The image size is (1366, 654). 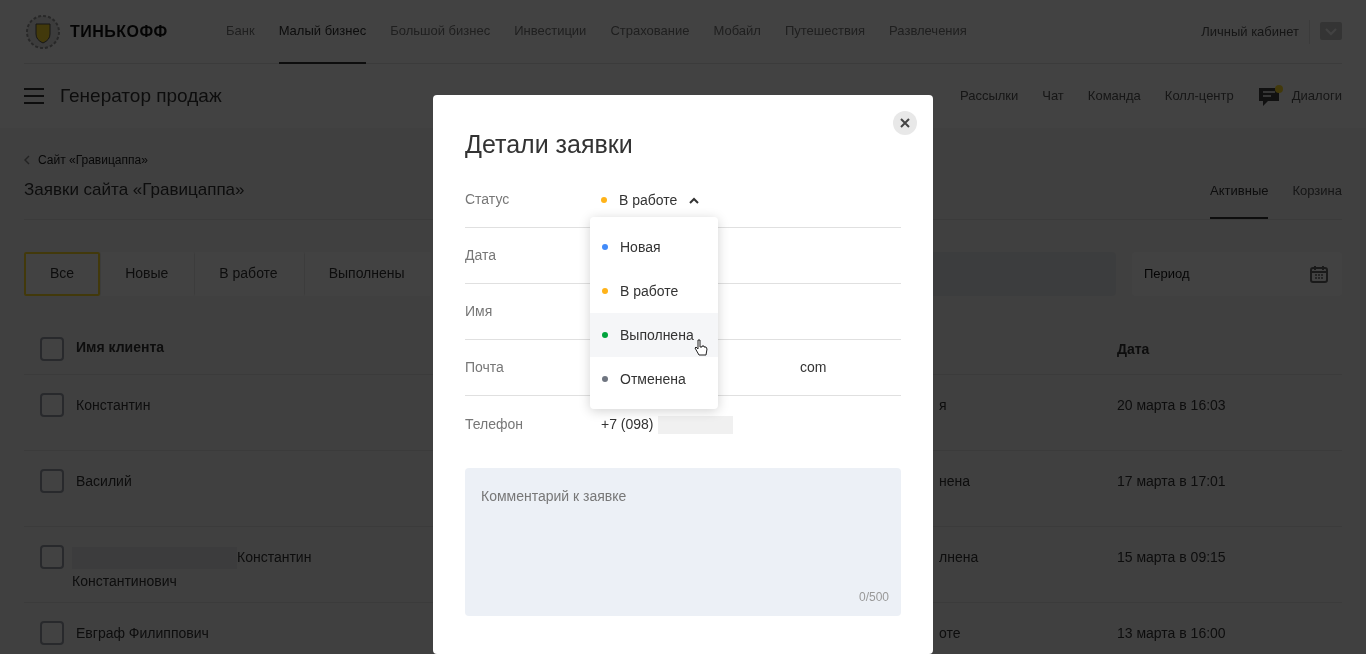 I want to click on field-value: +7 (098), so click(x=627, y=423).